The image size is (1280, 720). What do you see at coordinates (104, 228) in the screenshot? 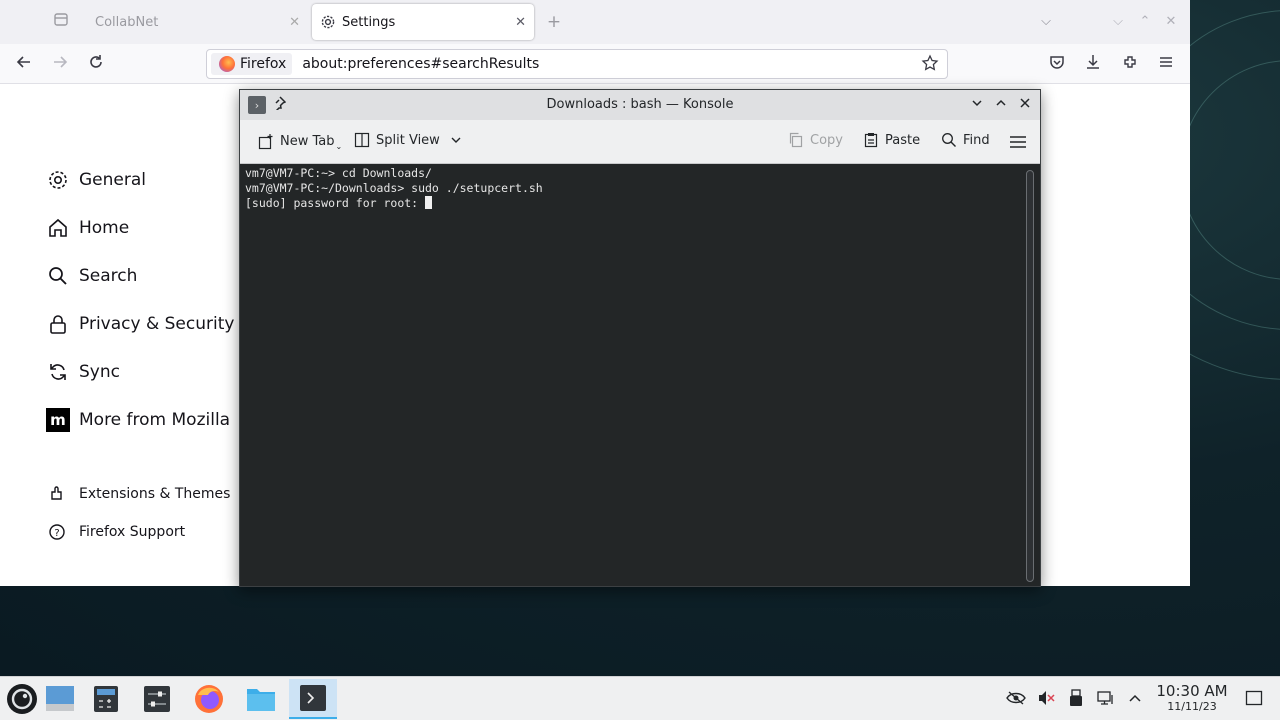
I see `nav-item-label: Home` at bounding box center [104, 228].